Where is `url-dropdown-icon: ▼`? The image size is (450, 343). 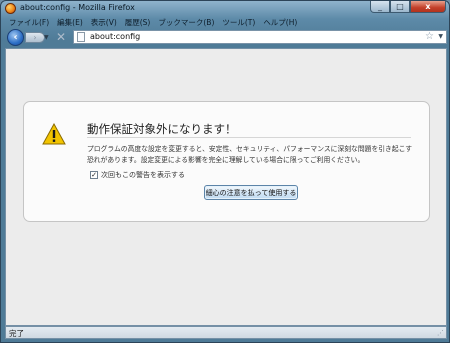 url-dropdown-icon: ▼ is located at coordinates (440, 36).